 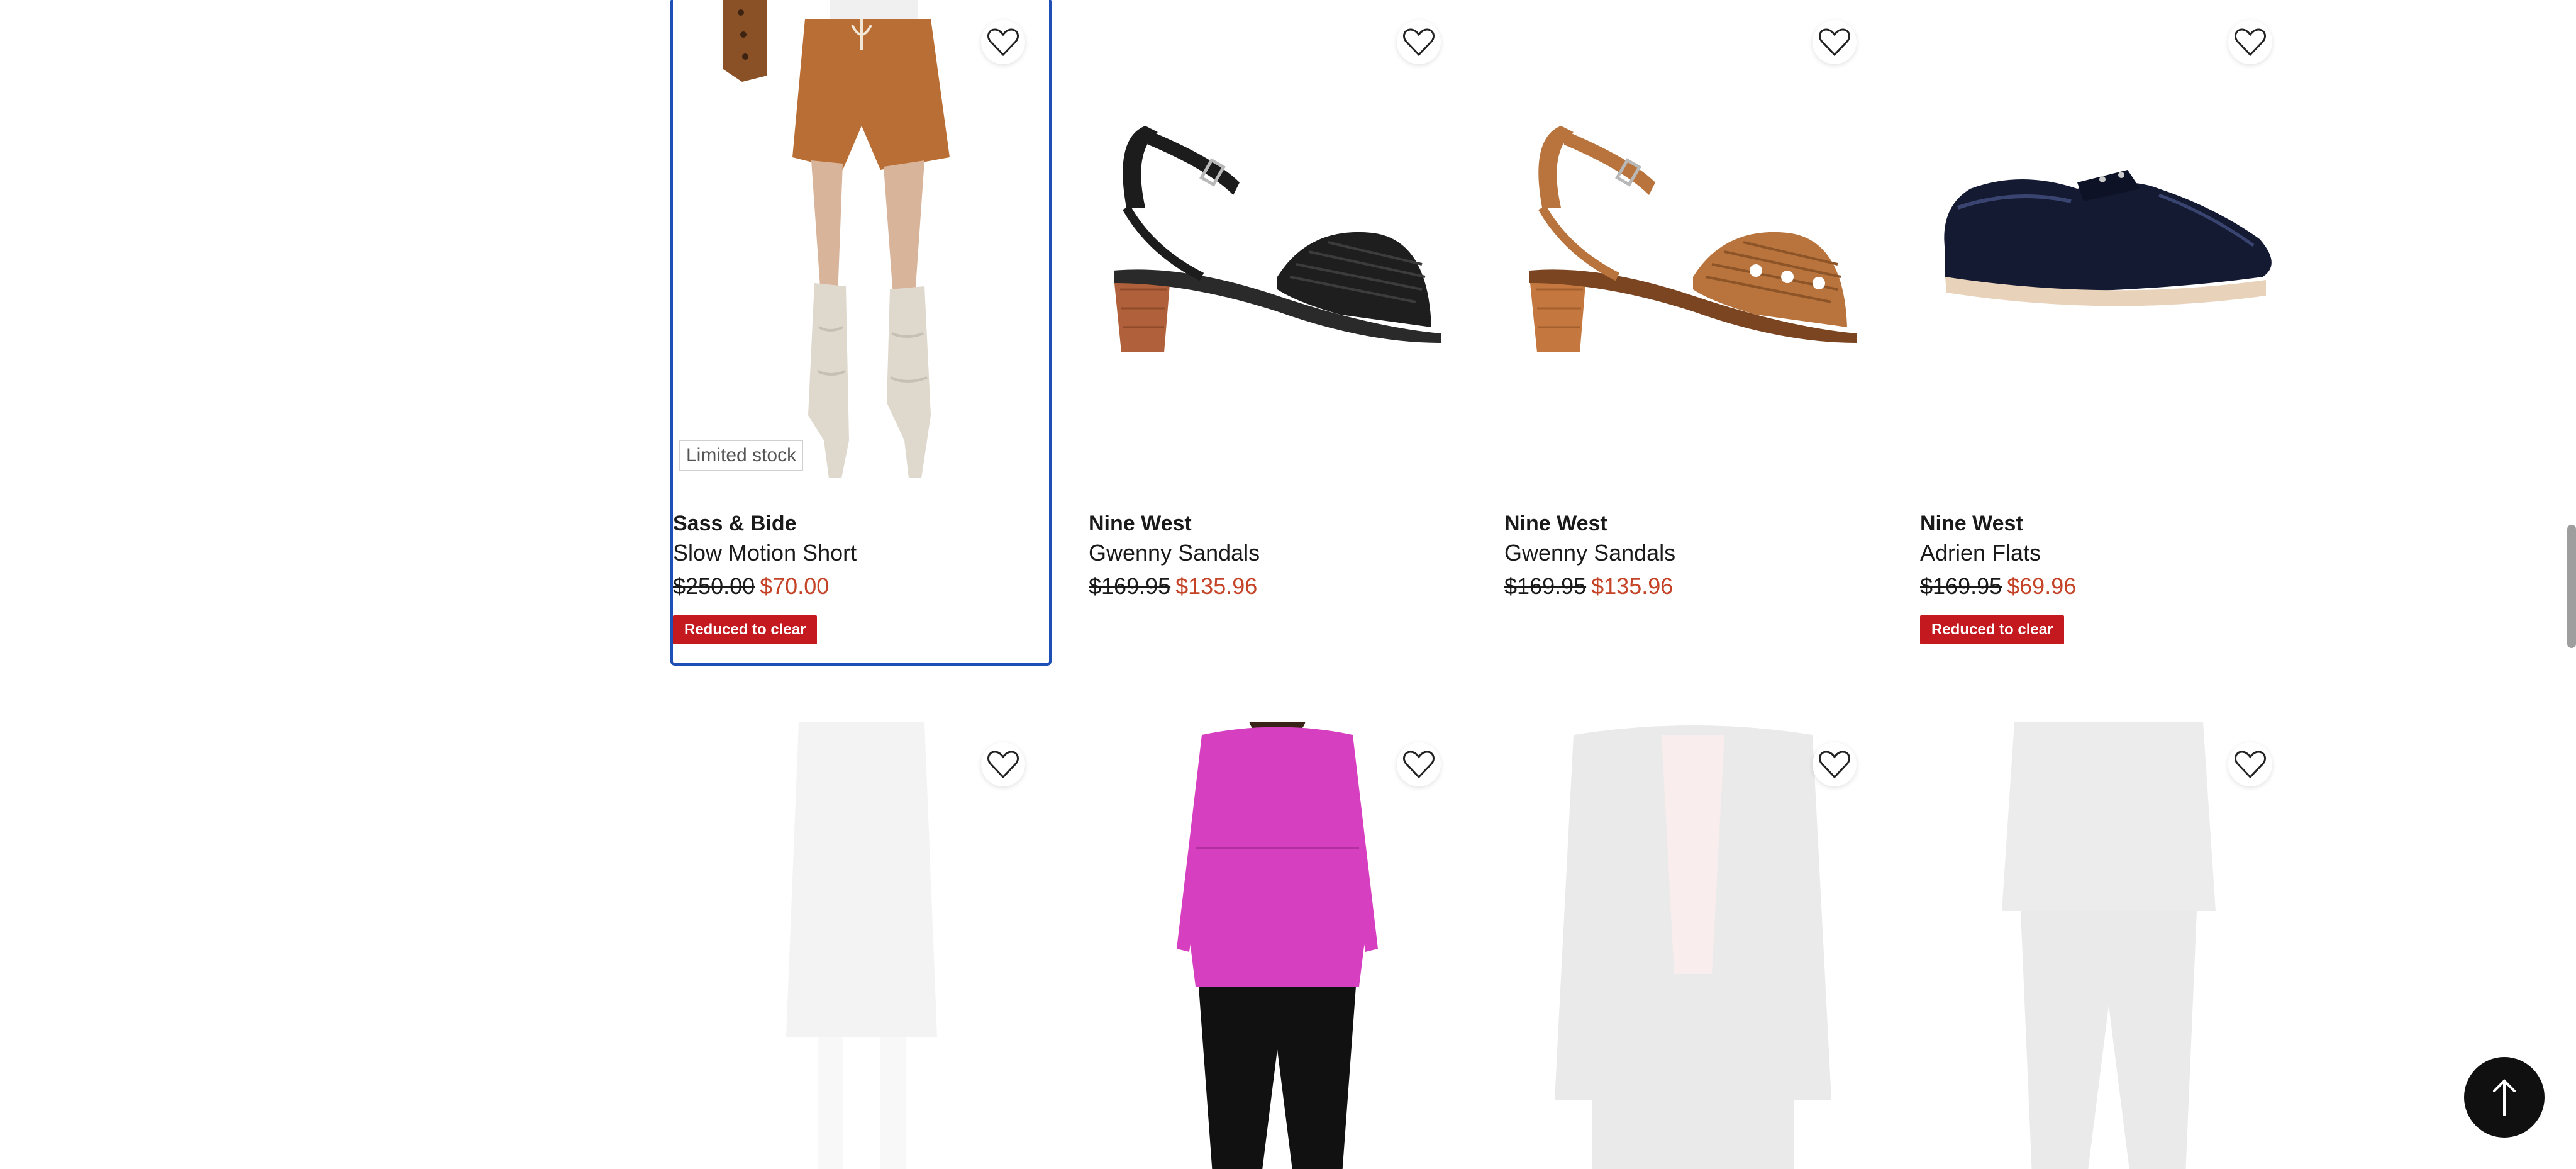 I want to click on tan-sandal-image, so click(x=1692, y=241).